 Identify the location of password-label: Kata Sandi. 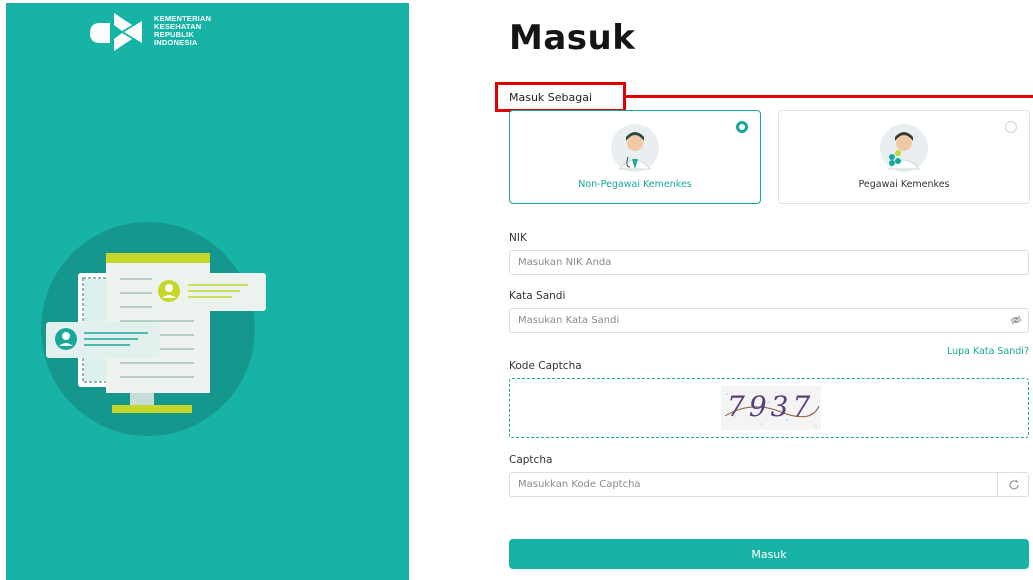
(537, 296).